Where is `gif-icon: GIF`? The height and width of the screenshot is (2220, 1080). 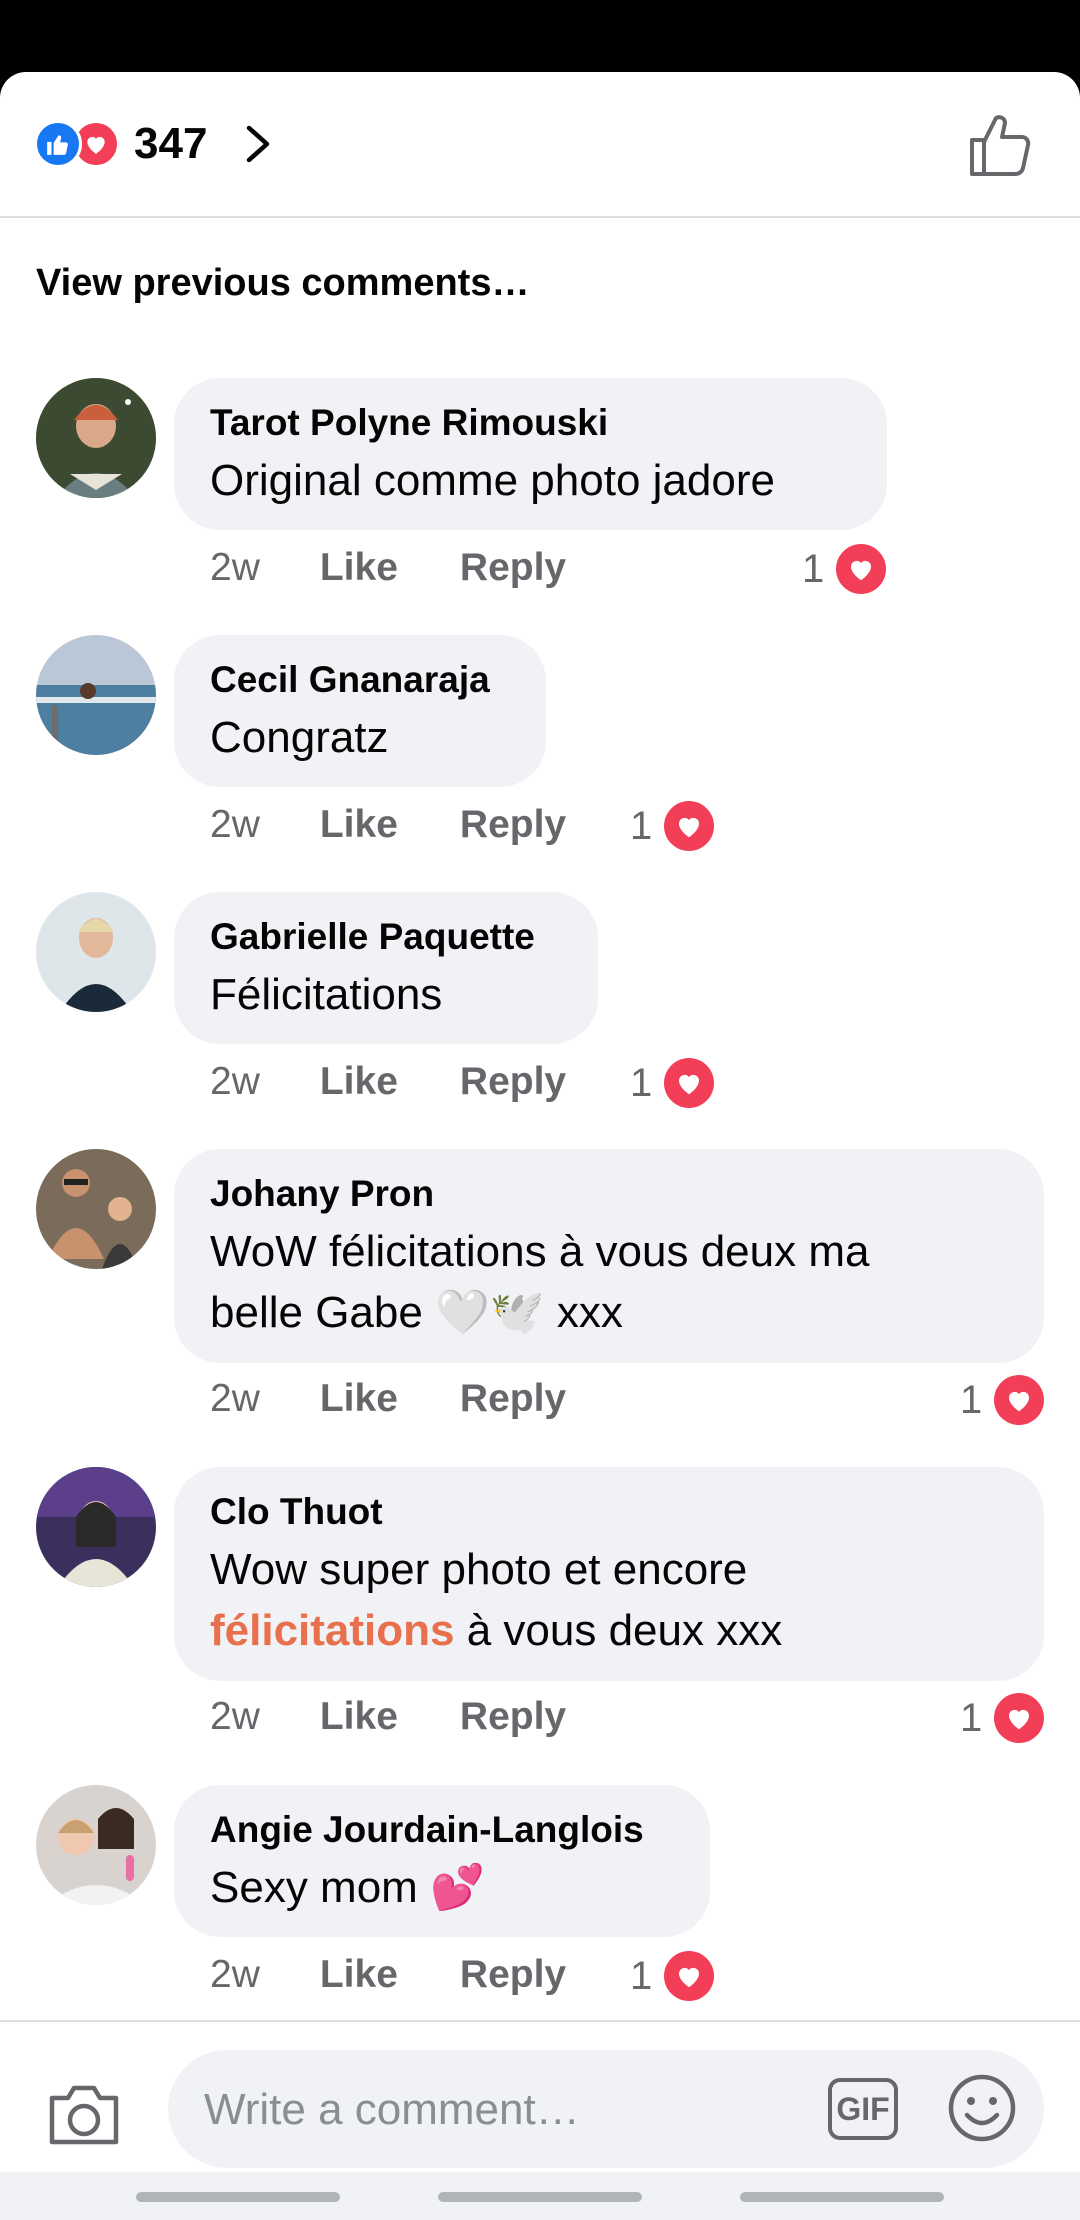
gif-icon: GIF is located at coordinates (863, 2109).